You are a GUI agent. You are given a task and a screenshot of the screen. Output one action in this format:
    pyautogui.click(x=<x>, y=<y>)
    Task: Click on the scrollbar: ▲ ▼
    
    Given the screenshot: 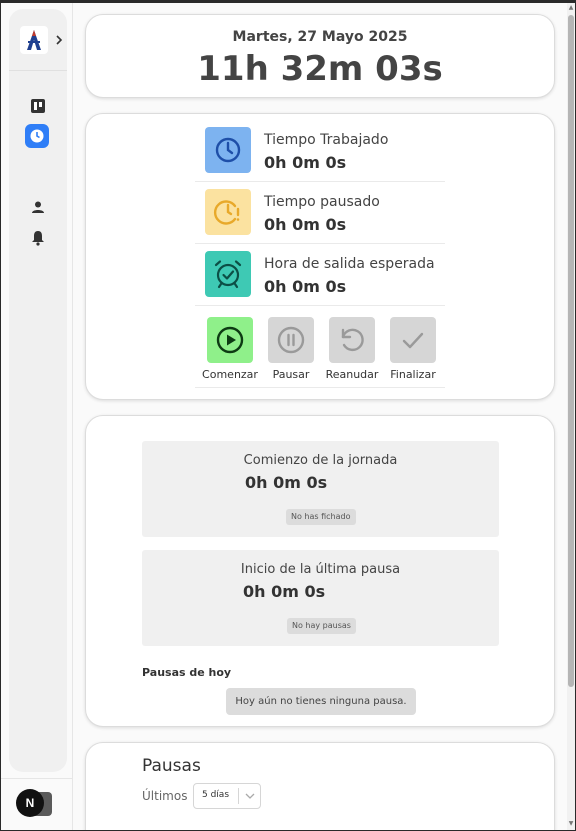 What is the action you would take?
    pyautogui.click(x=571, y=416)
    